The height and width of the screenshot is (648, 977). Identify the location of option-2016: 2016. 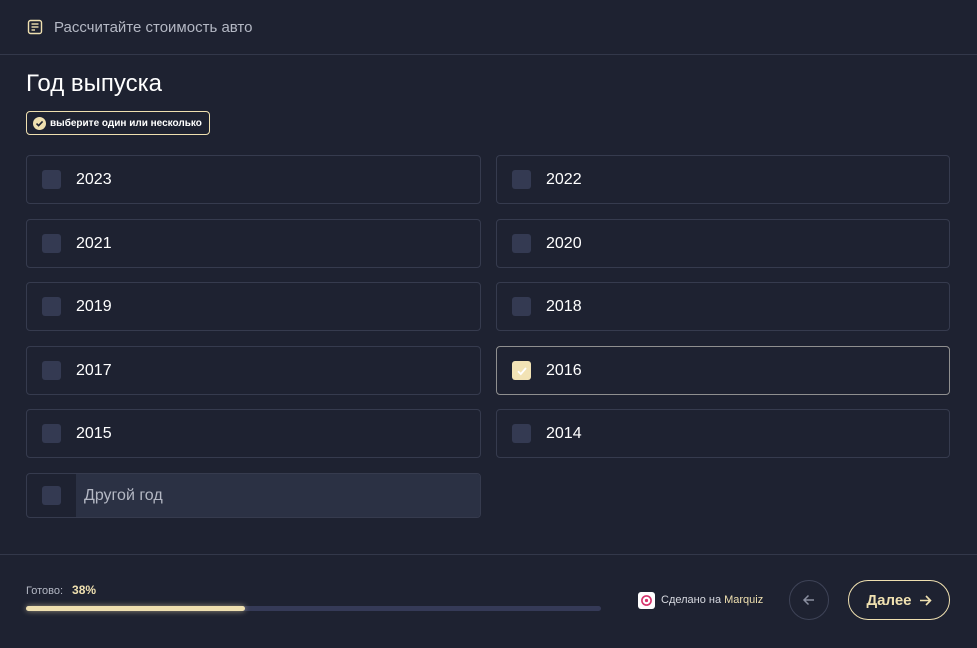
(723, 370).